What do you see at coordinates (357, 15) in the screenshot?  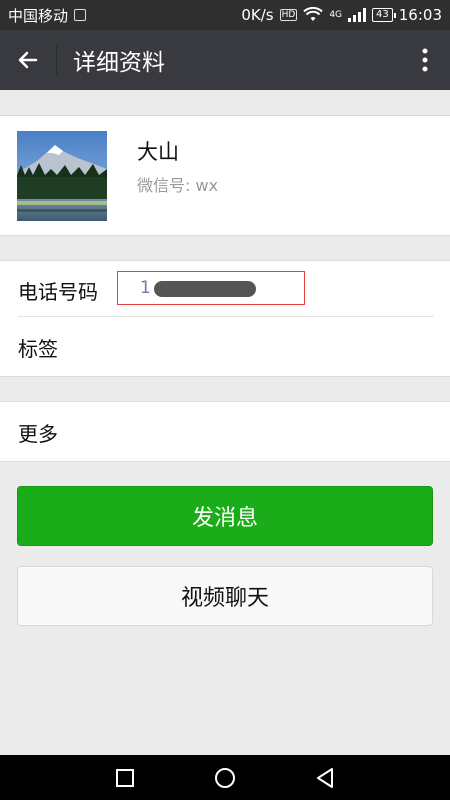 I see `signal-icon` at bounding box center [357, 15].